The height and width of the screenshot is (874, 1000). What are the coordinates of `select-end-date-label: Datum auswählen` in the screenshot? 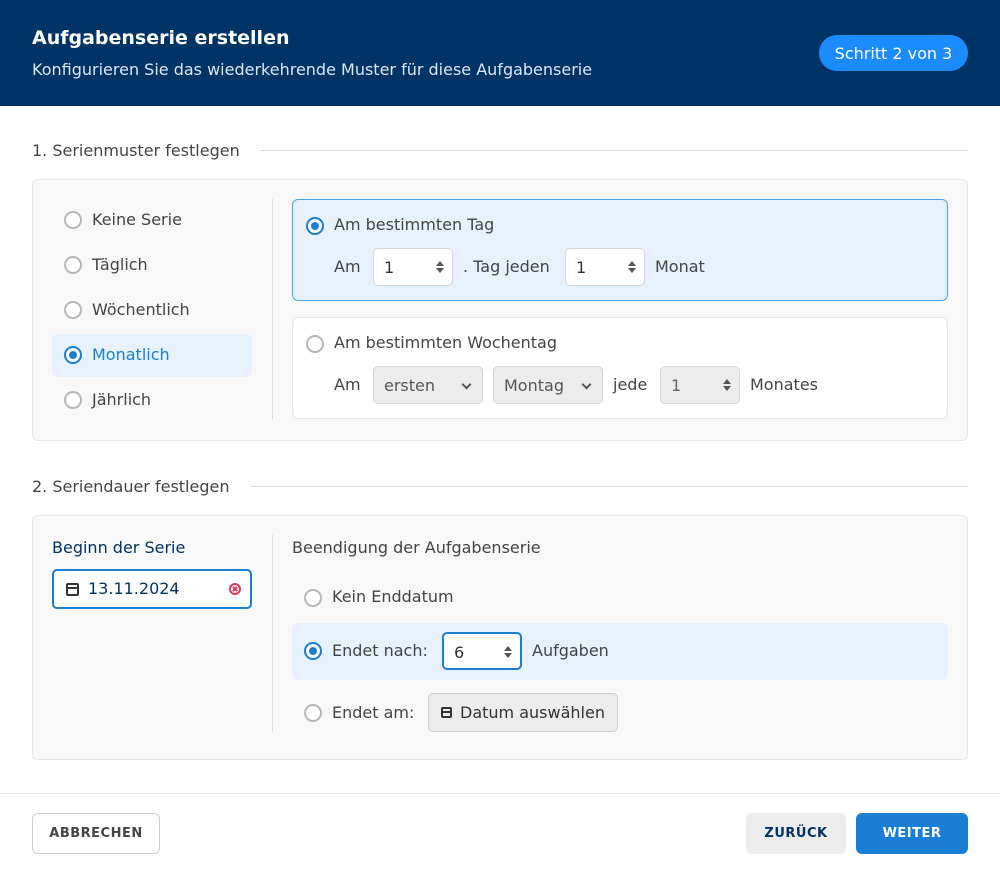 It's located at (532, 712).